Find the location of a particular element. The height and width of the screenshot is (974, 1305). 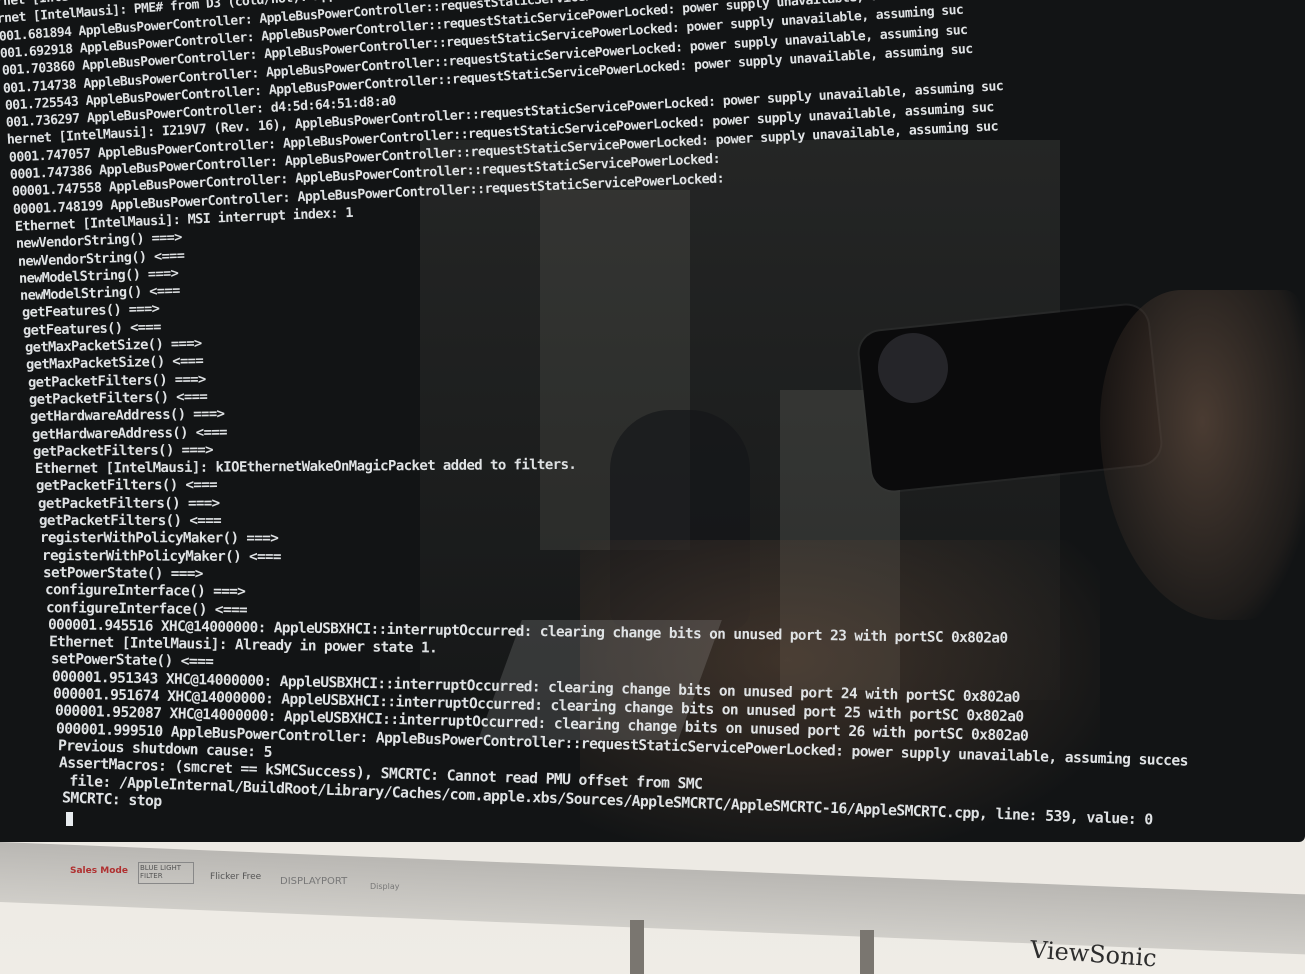

log-line: configureInterface() <=== is located at coordinates (147, 609).